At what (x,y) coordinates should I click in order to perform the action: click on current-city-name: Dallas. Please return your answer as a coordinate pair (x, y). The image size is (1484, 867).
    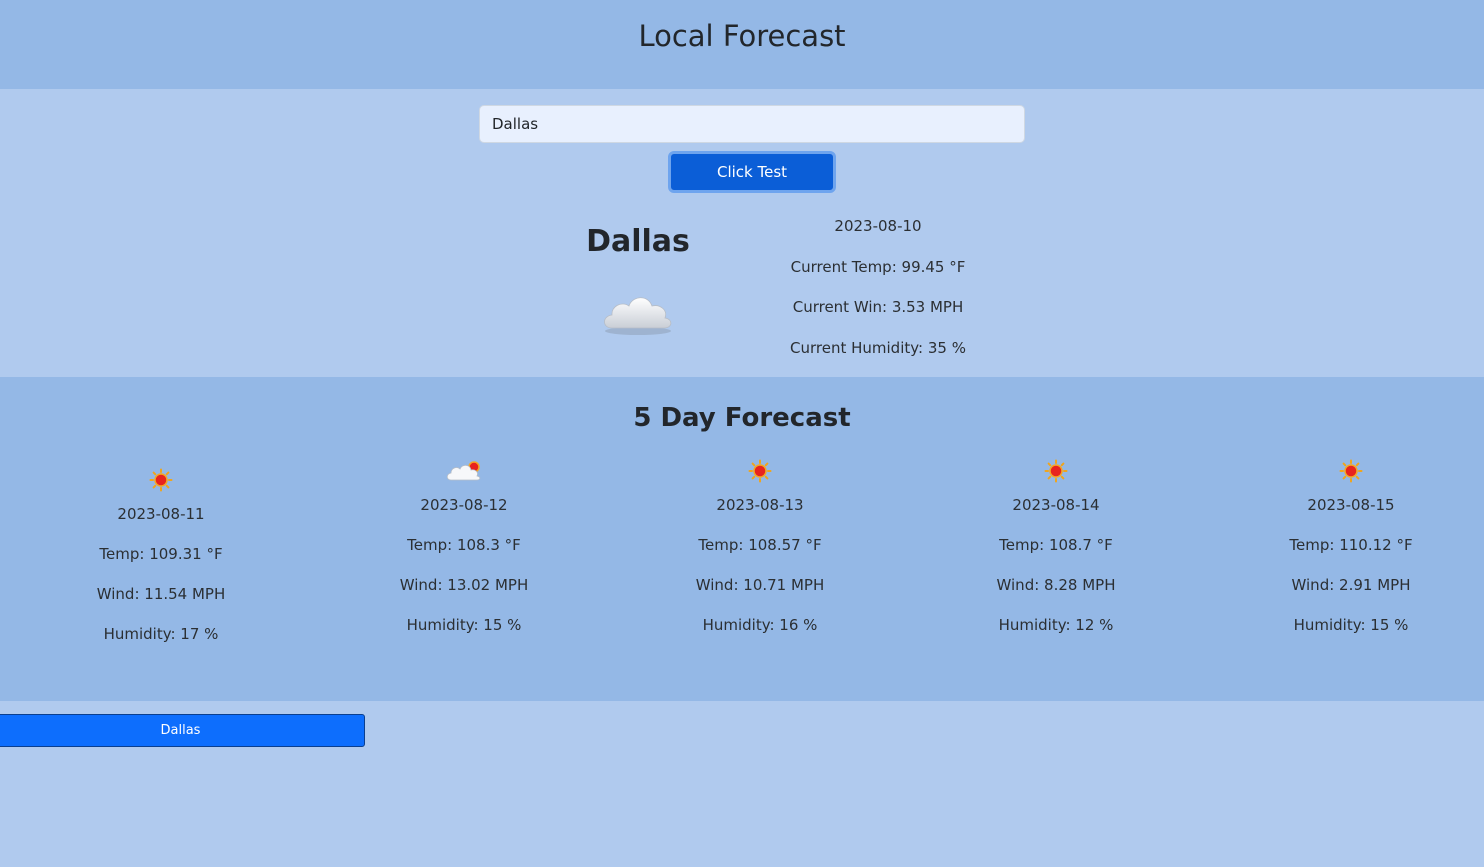
    Looking at the image, I should click on (638, 241).